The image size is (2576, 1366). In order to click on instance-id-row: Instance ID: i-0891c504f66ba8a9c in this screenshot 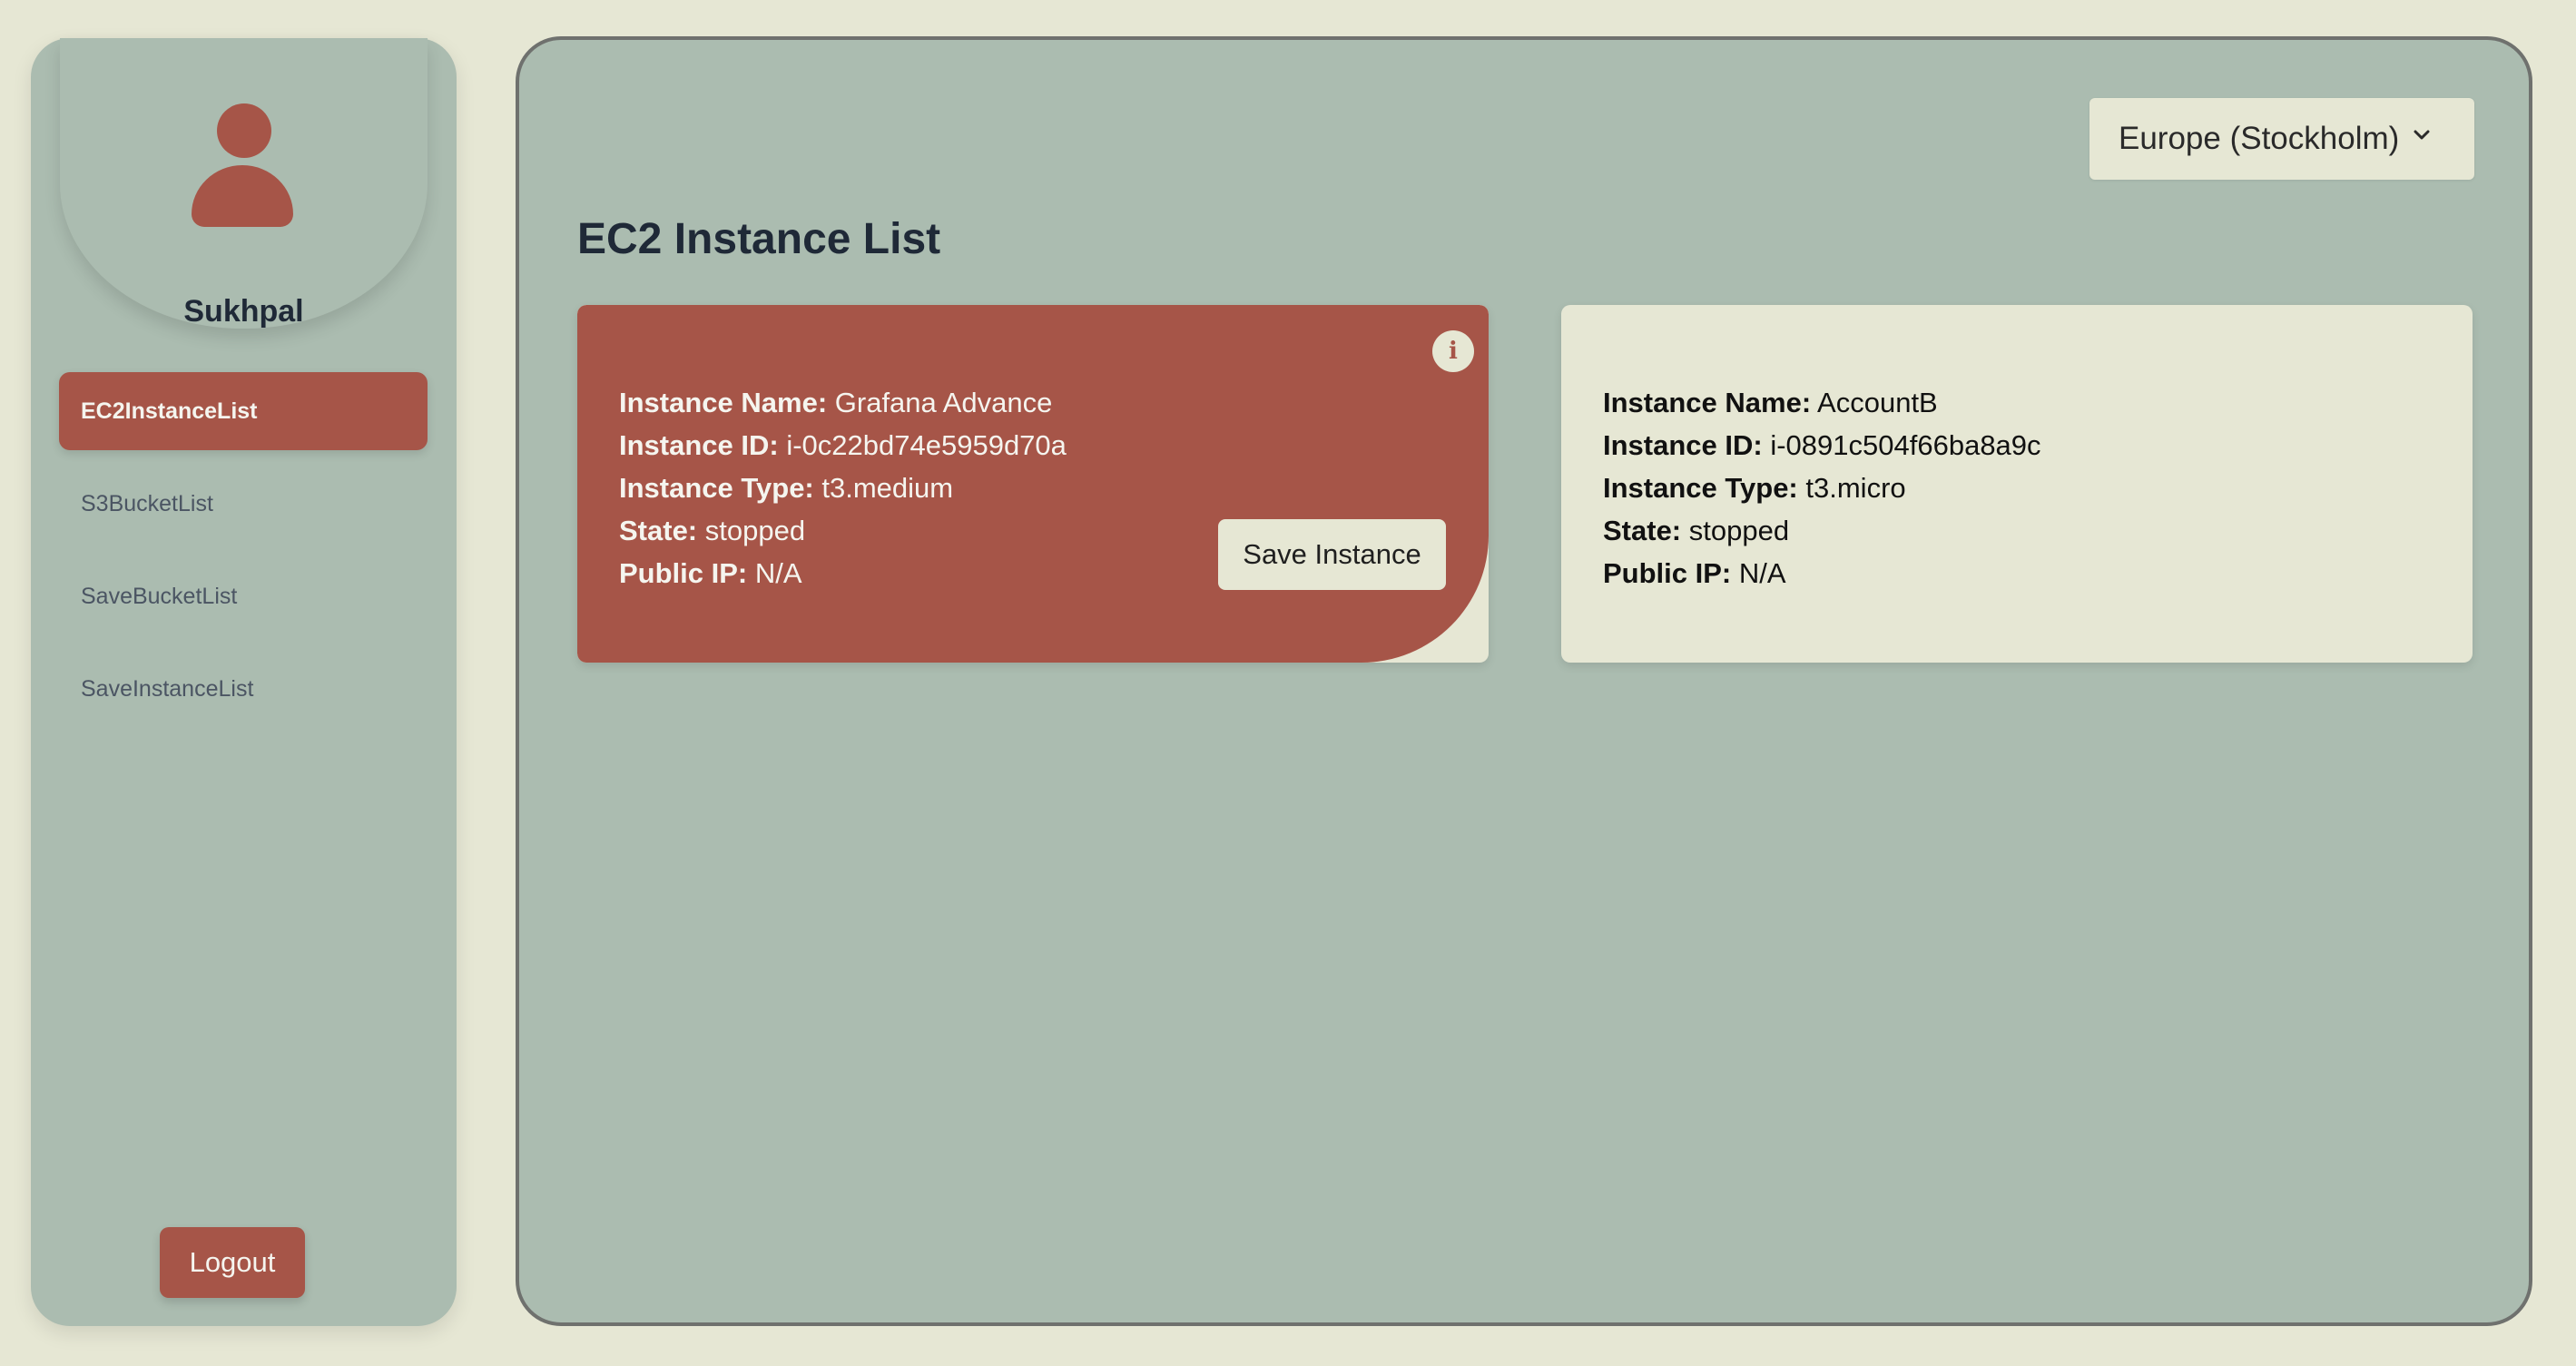, I will do `click(1822, 445)`.